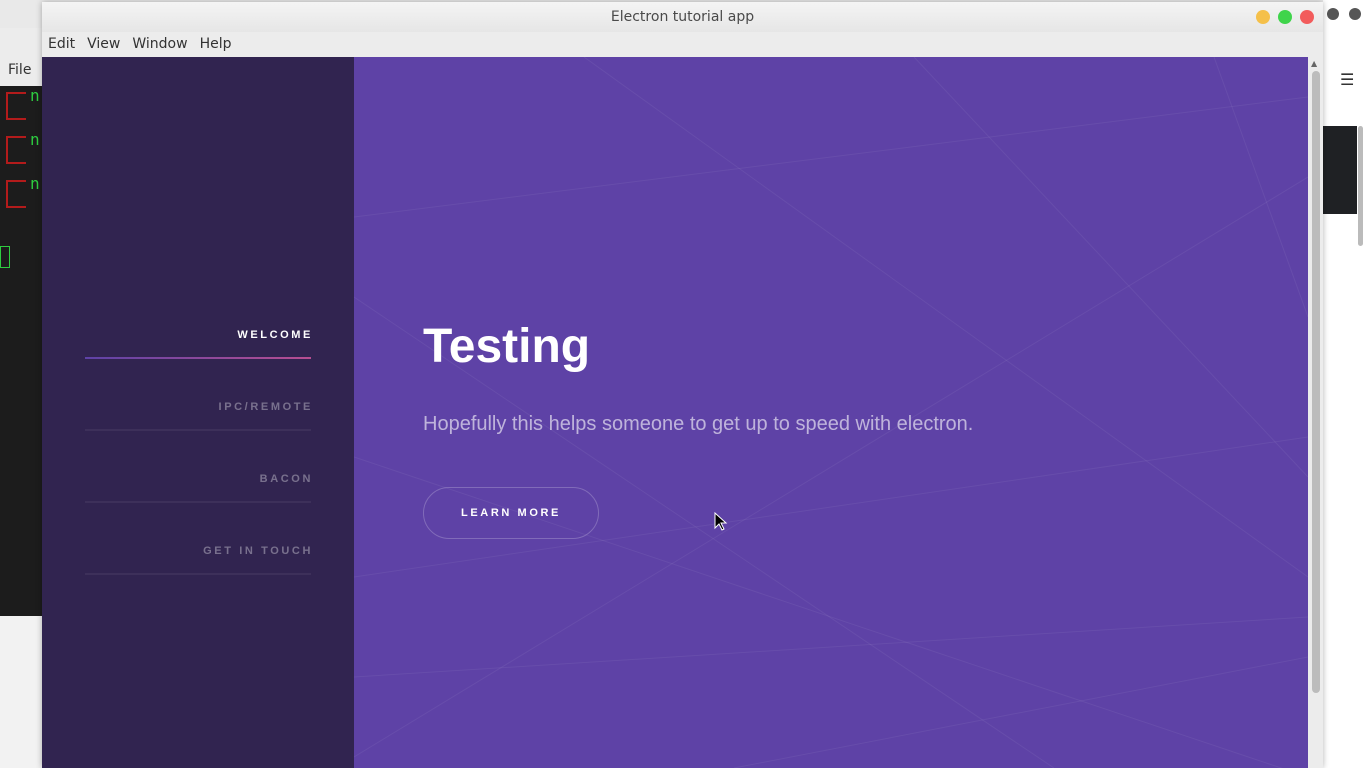 Image resolution: width=1366 pixels, height=768 pixels. Describe the element at coordinates (265, 407) in the screenshot. I see `sidebar-item-label: IPC/REMOTE` at that location.